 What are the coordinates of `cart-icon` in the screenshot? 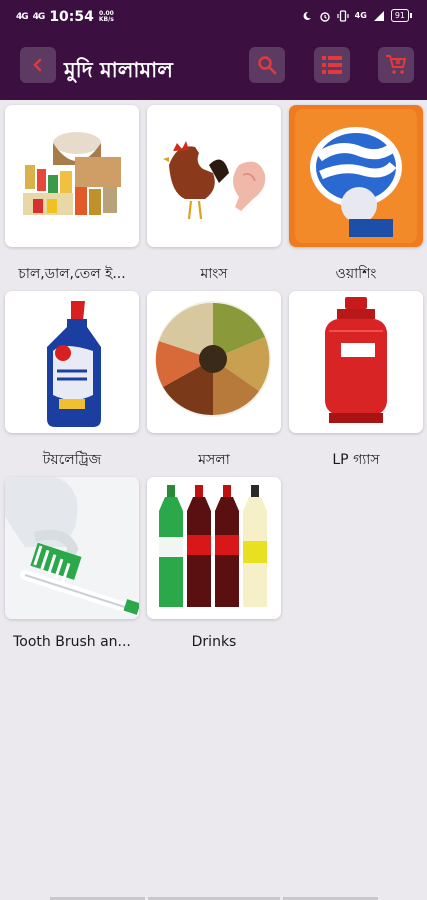 It's located at (396, 64).